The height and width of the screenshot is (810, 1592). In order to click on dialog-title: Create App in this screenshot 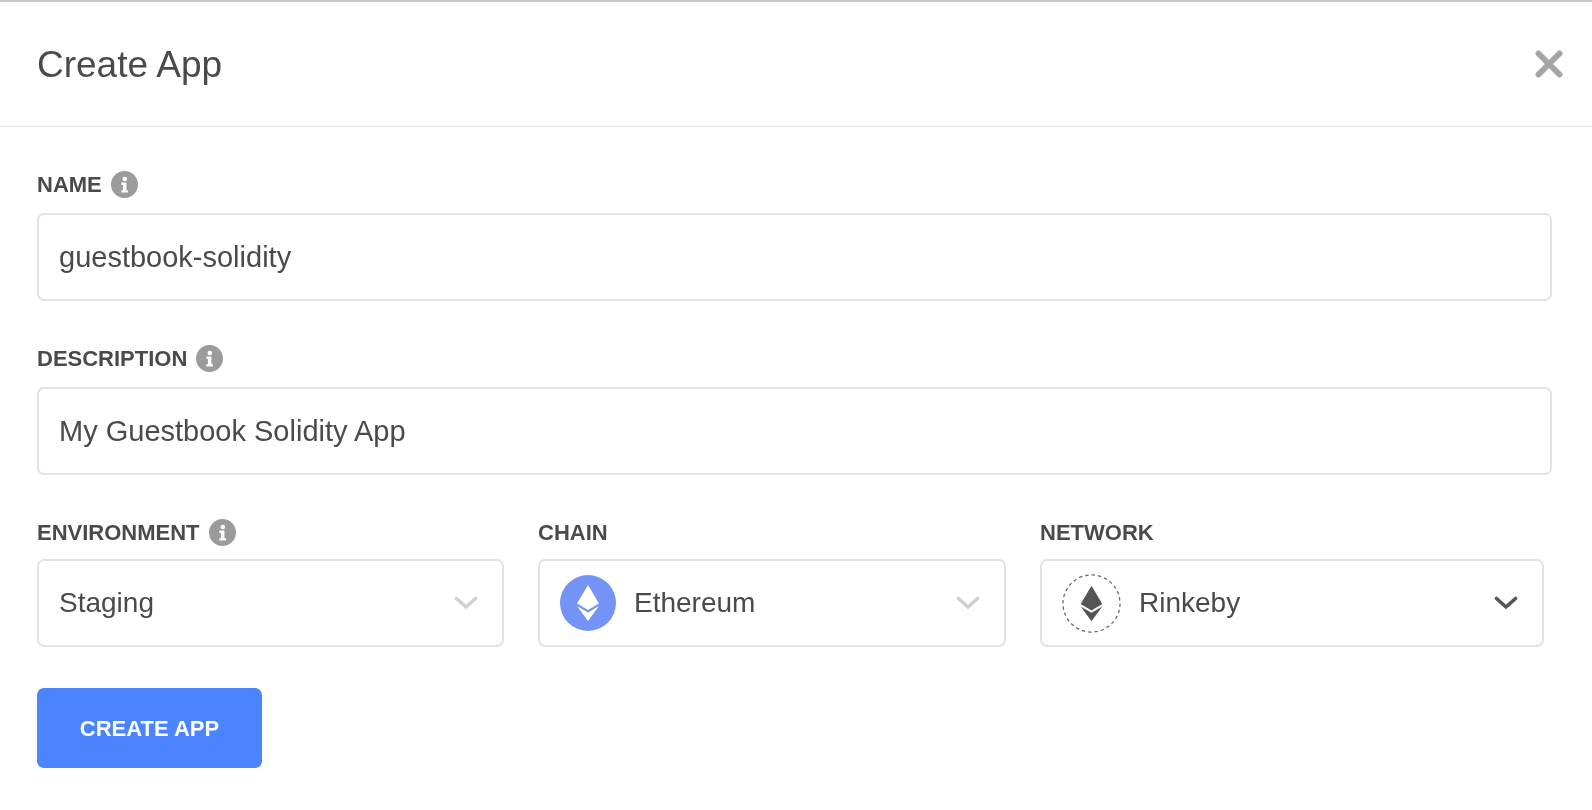, I will do `click(130, 64)`.